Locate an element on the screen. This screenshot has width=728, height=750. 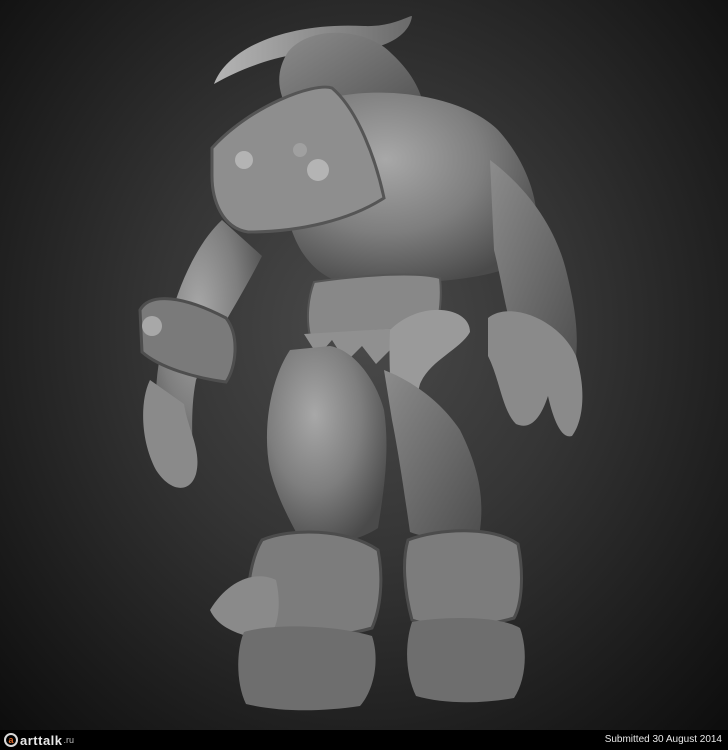
logo-icon: a is located at coordinates (11, 740).